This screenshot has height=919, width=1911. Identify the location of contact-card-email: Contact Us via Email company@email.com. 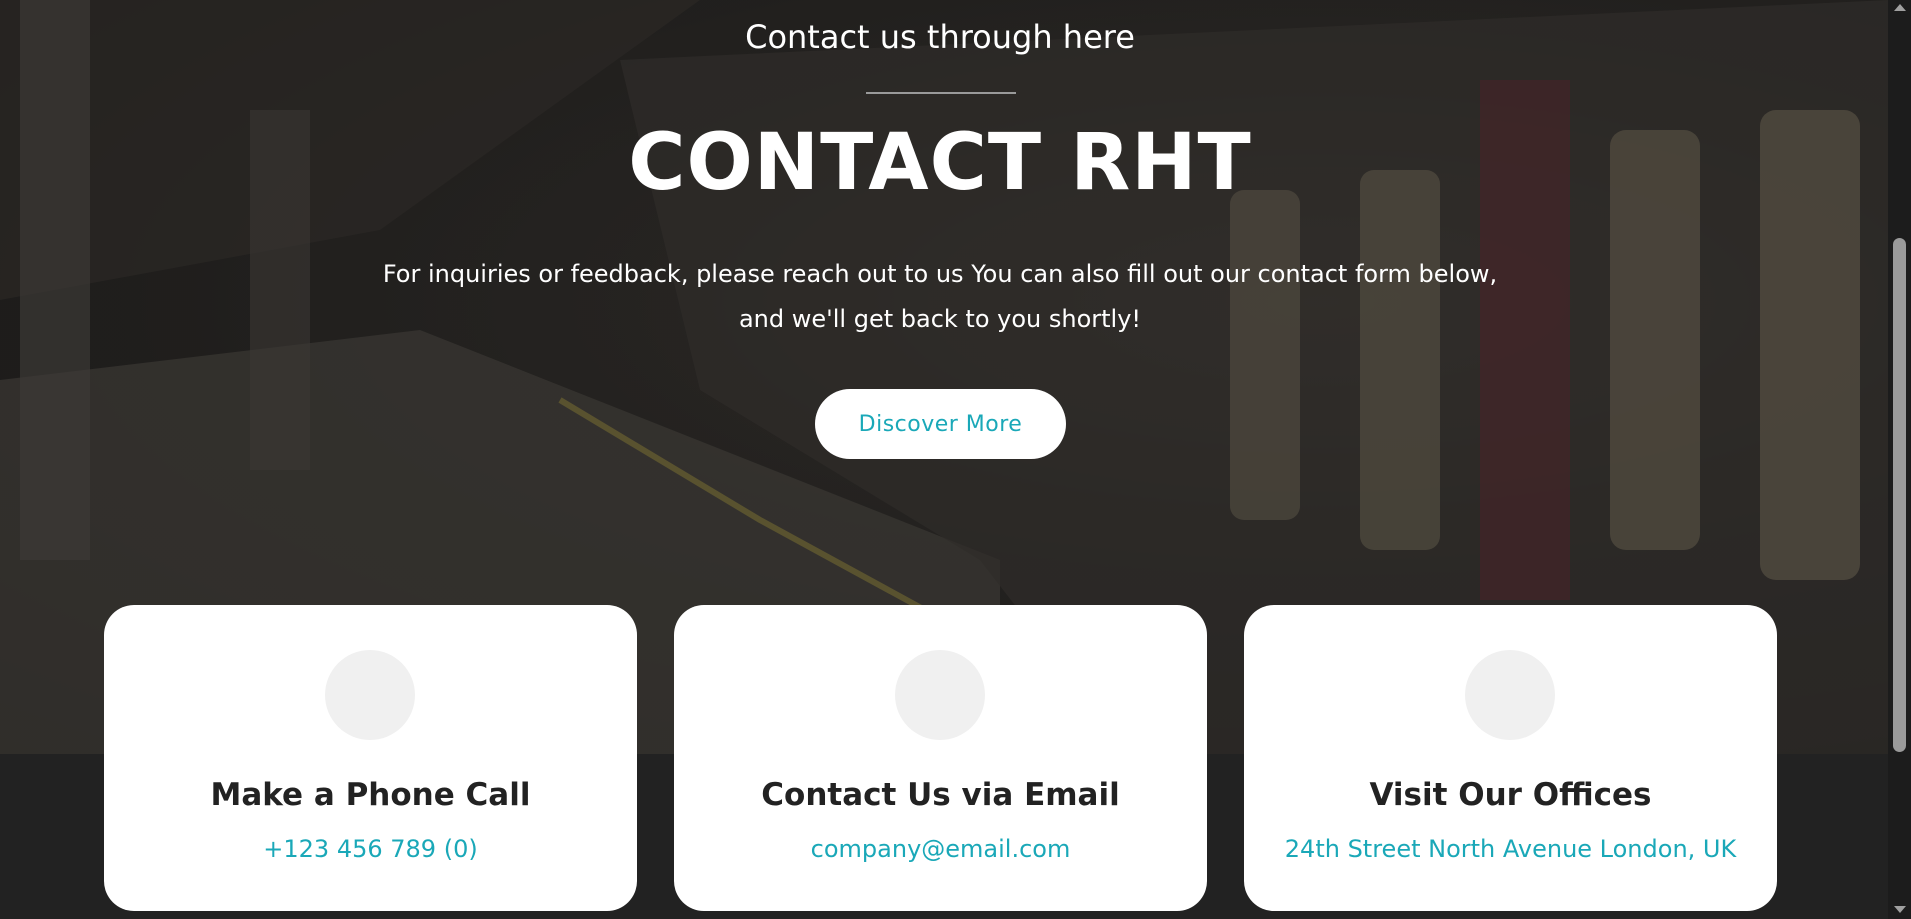
(940, 758).